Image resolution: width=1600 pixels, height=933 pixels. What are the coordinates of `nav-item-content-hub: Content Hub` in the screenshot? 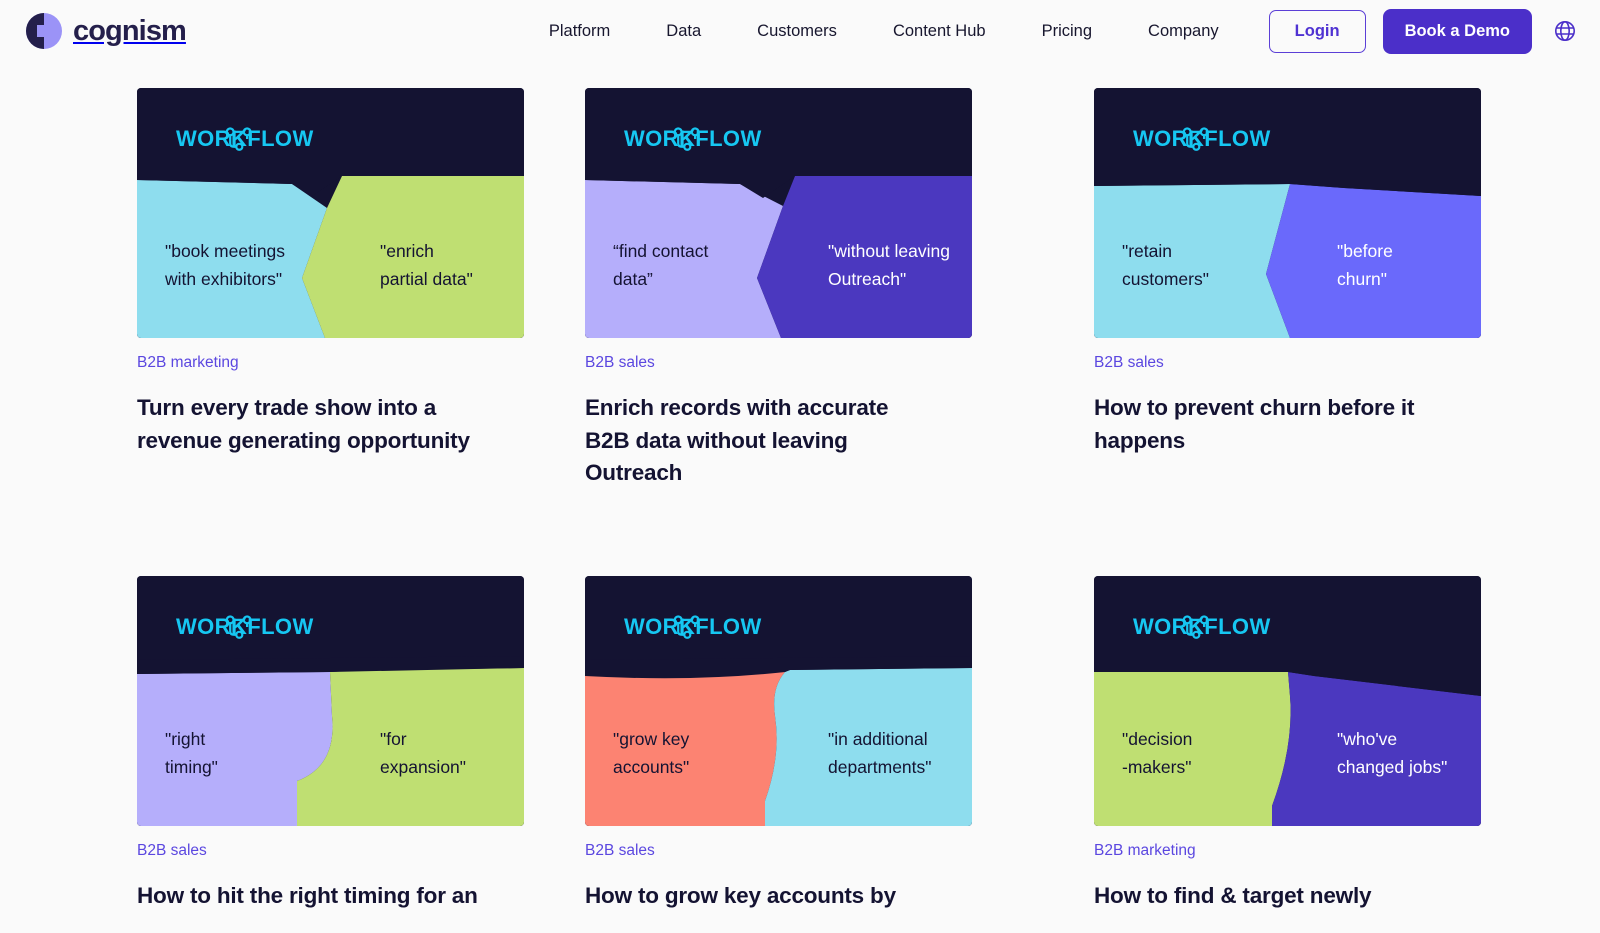 It's located at (939, 31).